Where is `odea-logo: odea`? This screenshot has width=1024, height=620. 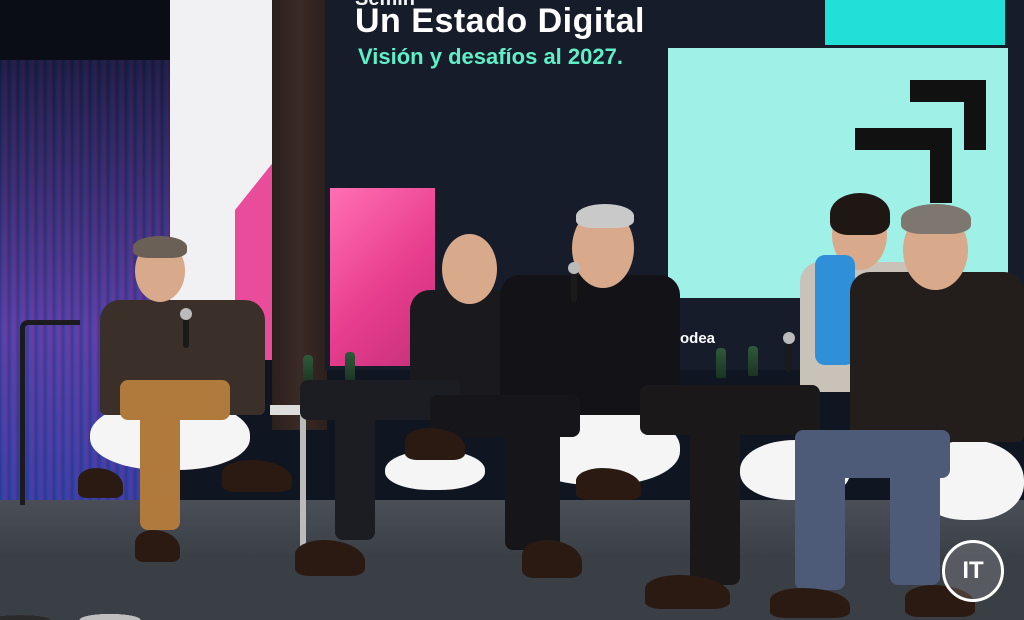
odea-logo: odea is located at coordinates (698, 338).